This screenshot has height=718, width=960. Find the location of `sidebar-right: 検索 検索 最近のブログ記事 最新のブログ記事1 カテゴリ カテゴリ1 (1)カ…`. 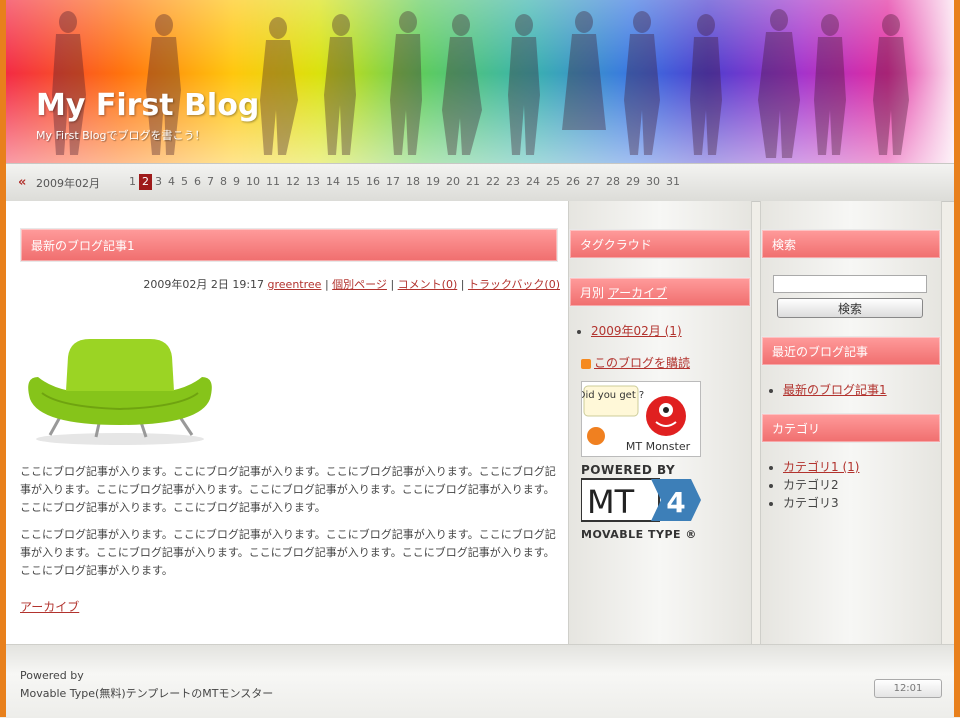

sidebar-right: 検索 検索 最近のブログ記事 最新のブログ記事1 カテゴリ カテゴリ1 (1)カ… is located at coordinates (851, 422).